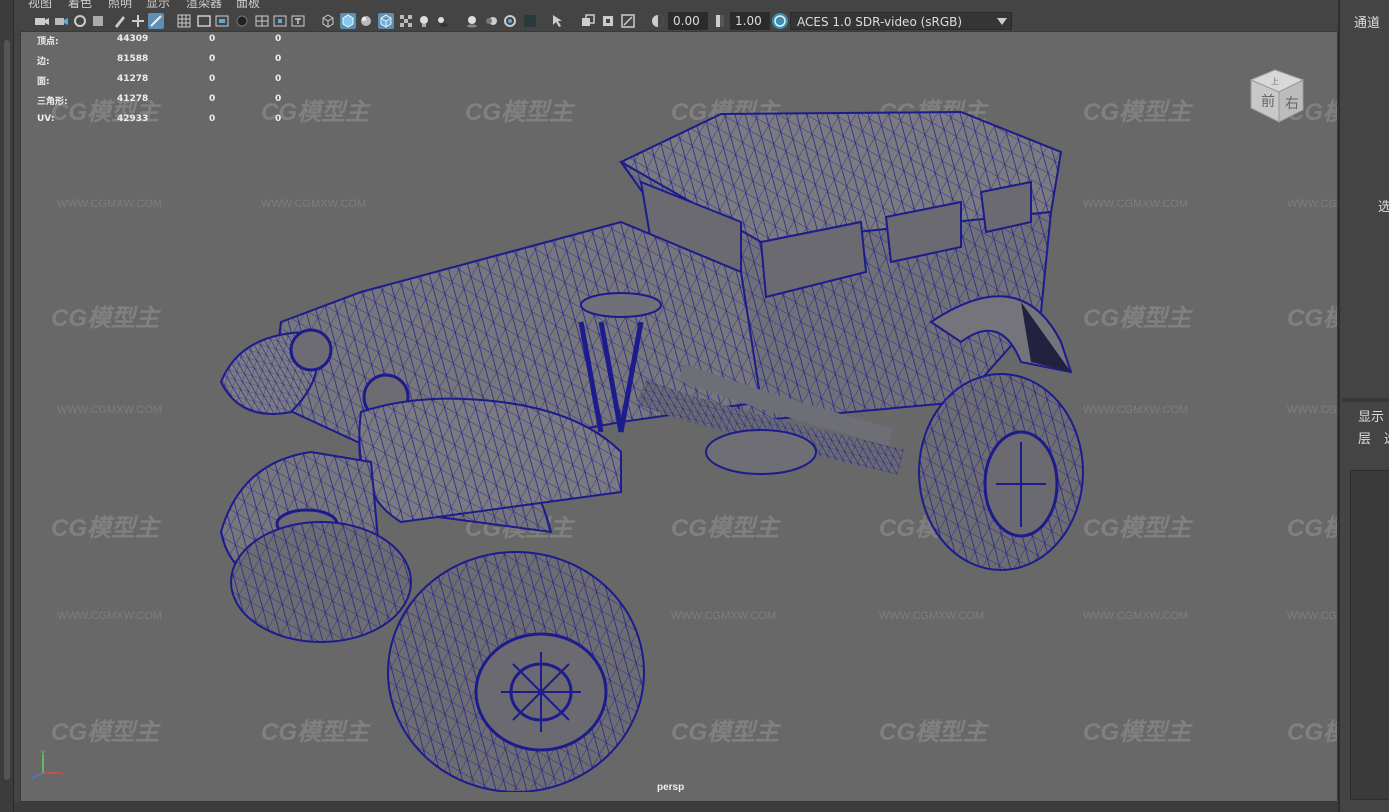 Image resolution: width=1389 pixels, height=812 pixels. Describe the element at coordinates (1002, 21) in the screenshot. I see `chevron-down-icon` at that location.